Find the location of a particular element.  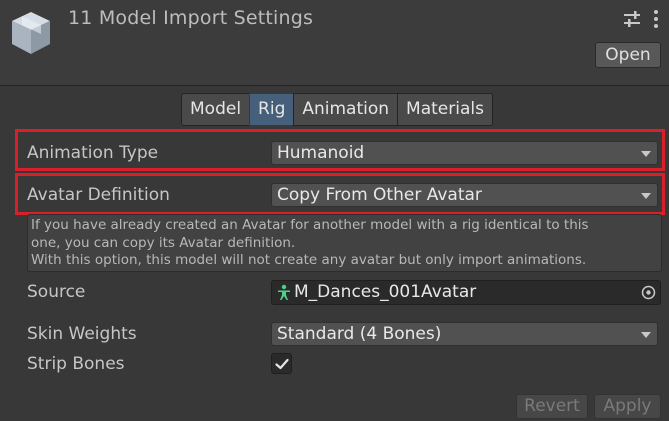

import-tabs: Model Rig Animation Materials is located at coordinates (337, 109).